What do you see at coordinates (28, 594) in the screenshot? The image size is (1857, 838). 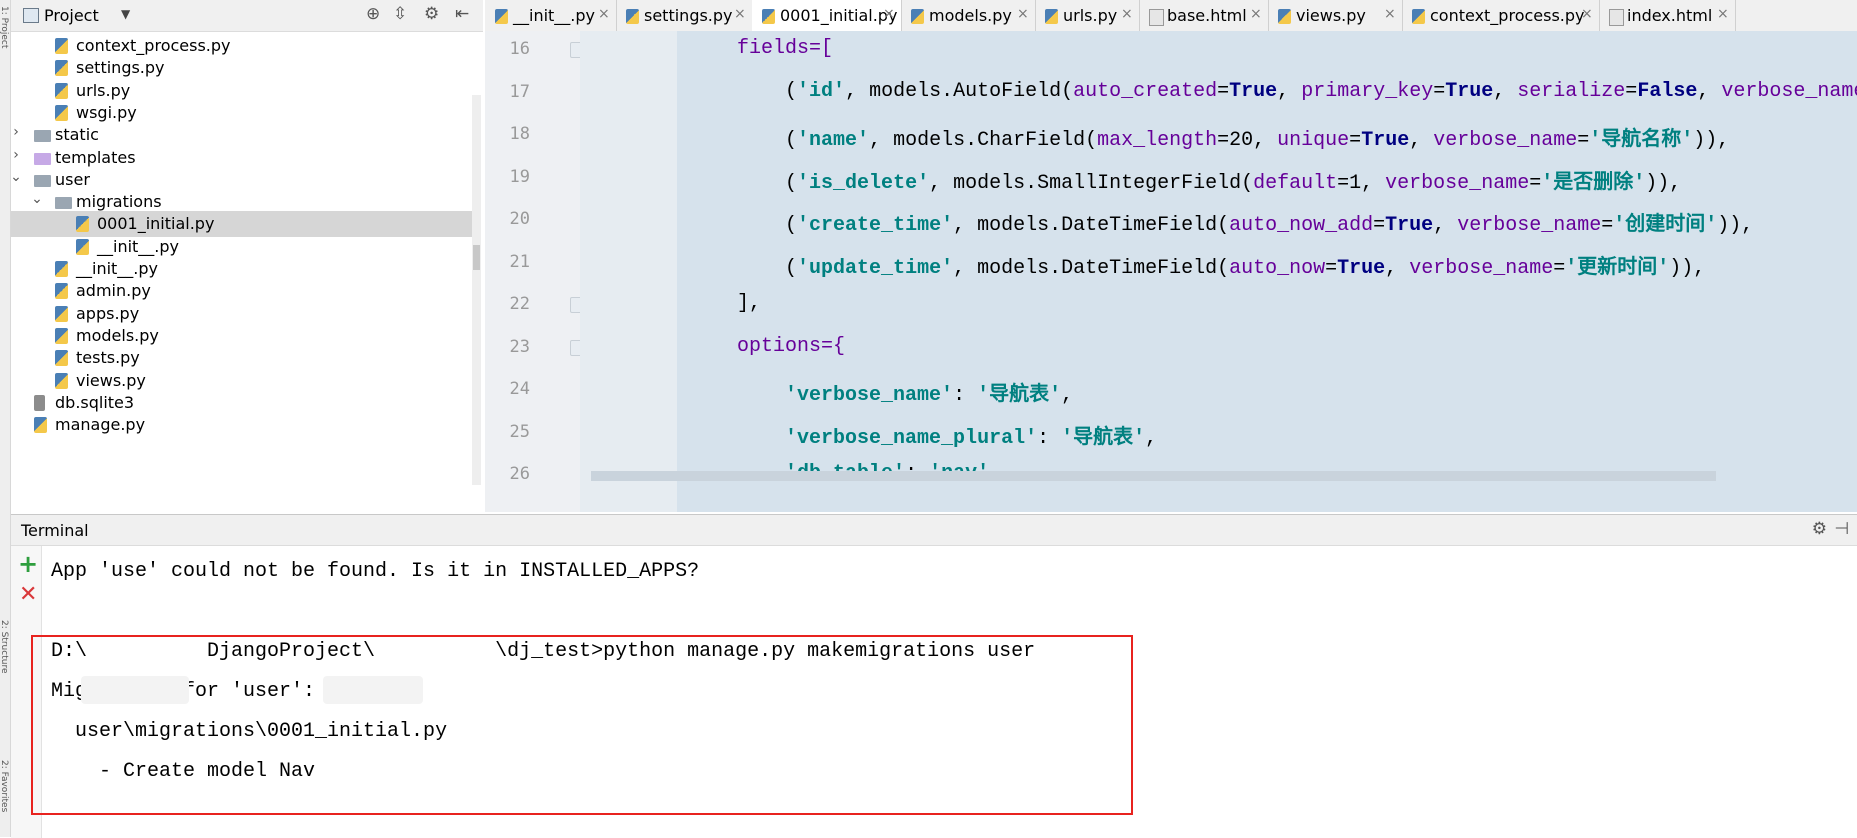 I see `close-session-icon: ✕` at bounding box center [28, 594].